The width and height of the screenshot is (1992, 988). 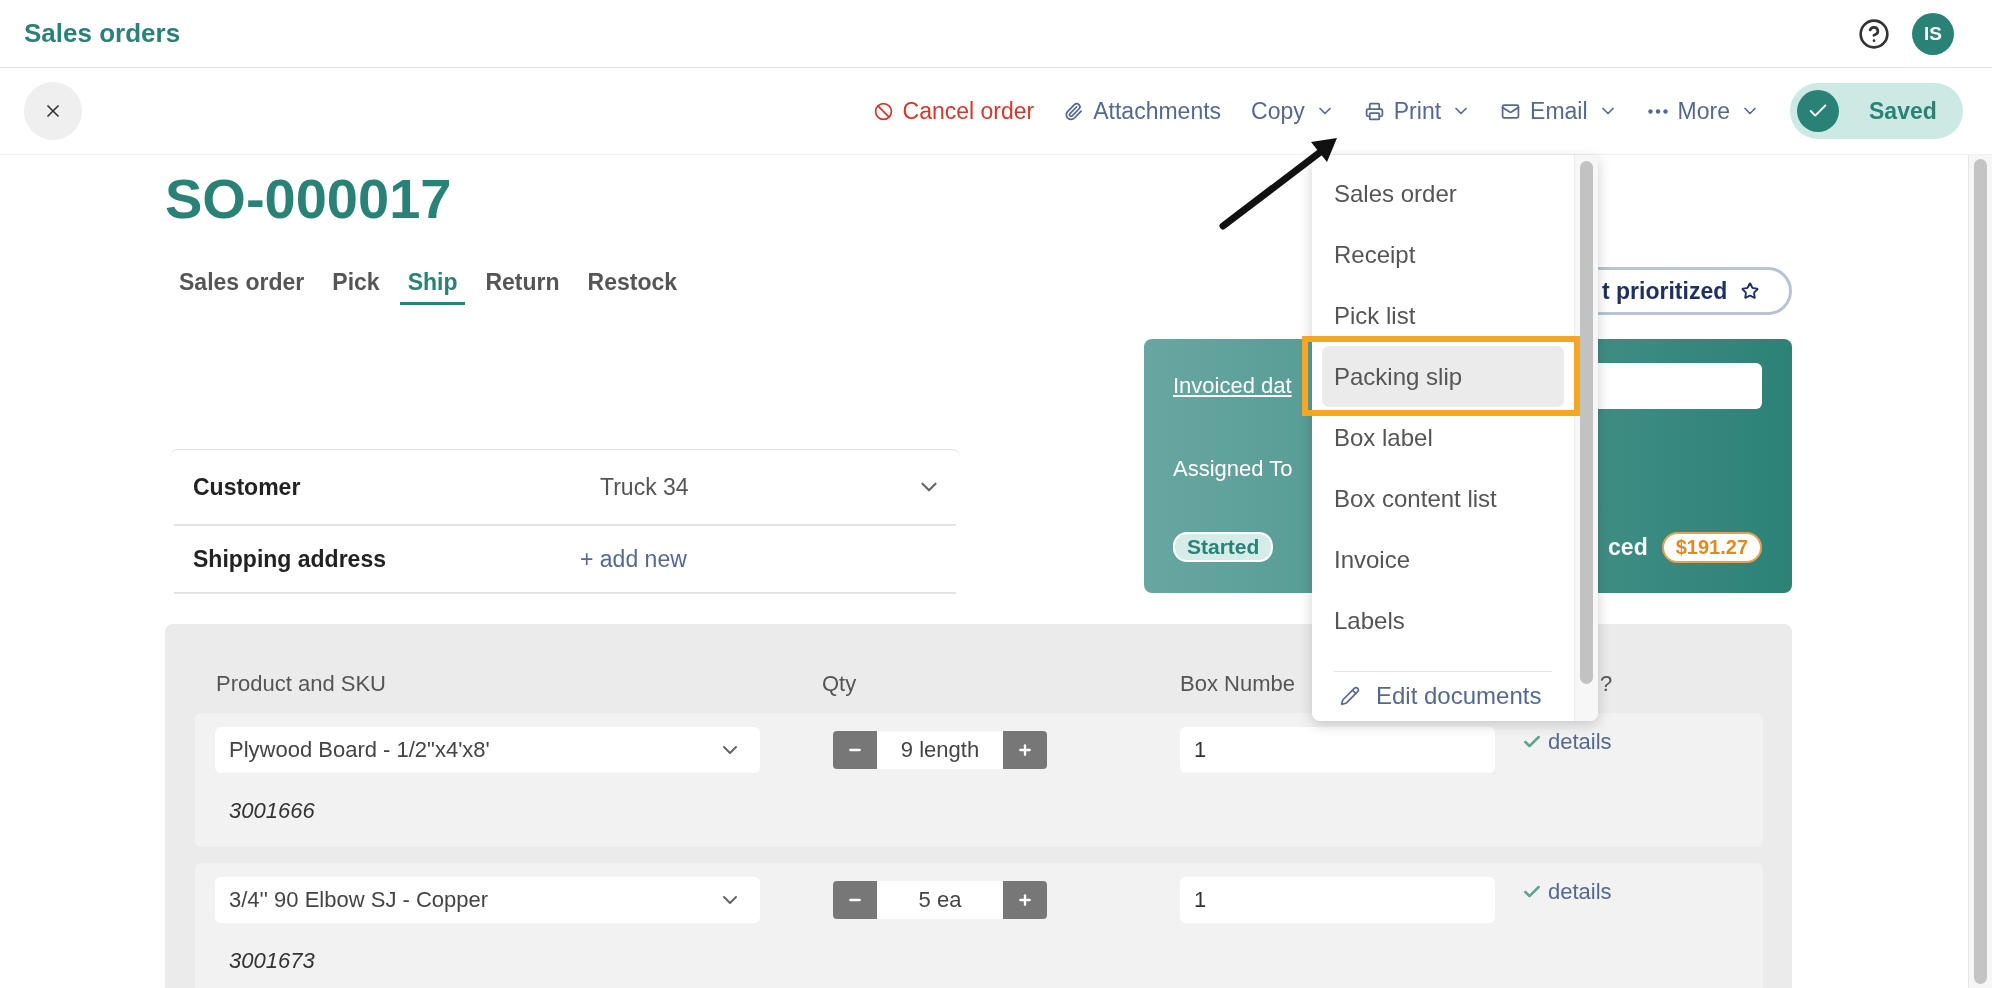 What do you see at coordinates (839, 684) in the screenshot?
I see `column-header: Qty` at bounding box center [839, 684].